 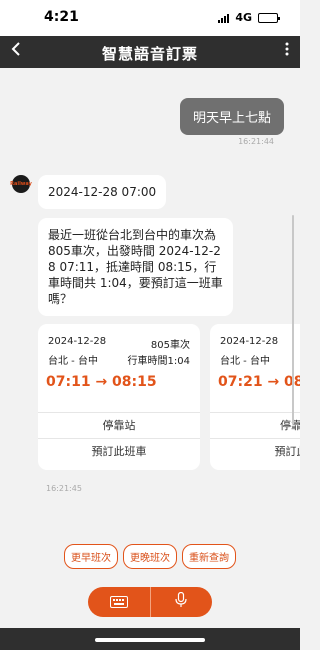 I want to click on status-icons: 4G, so click(x=249, y=17).